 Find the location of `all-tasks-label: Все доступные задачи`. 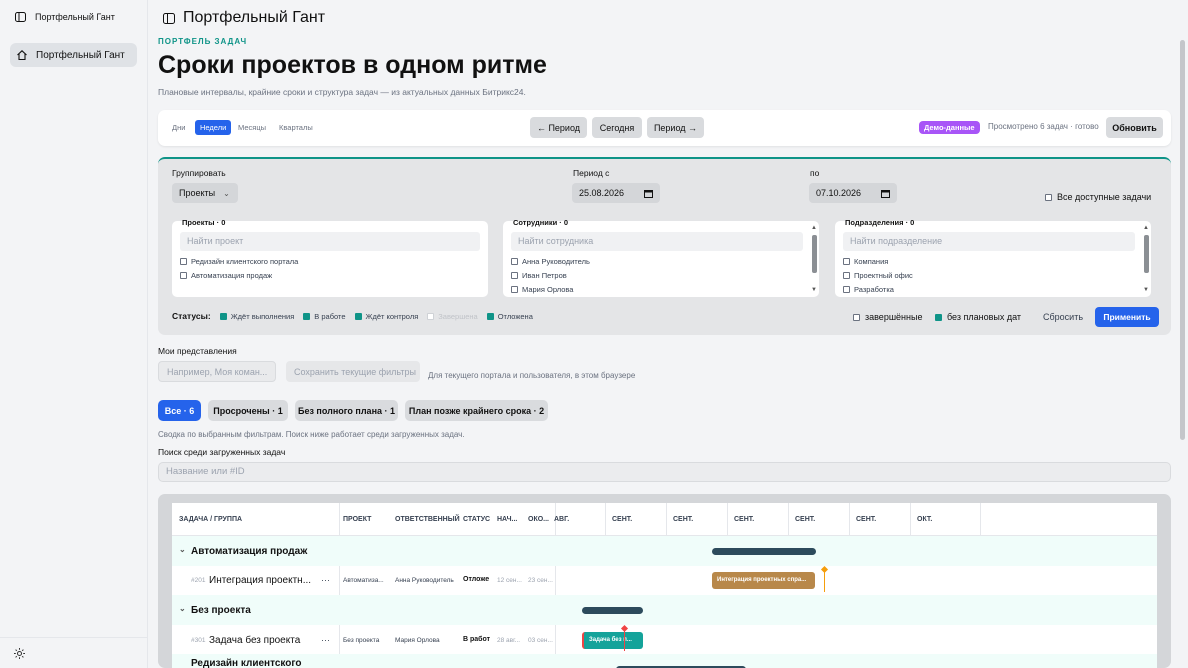

all-tasks-label: Все доступные задачи is located at coordinates (1104, 197).